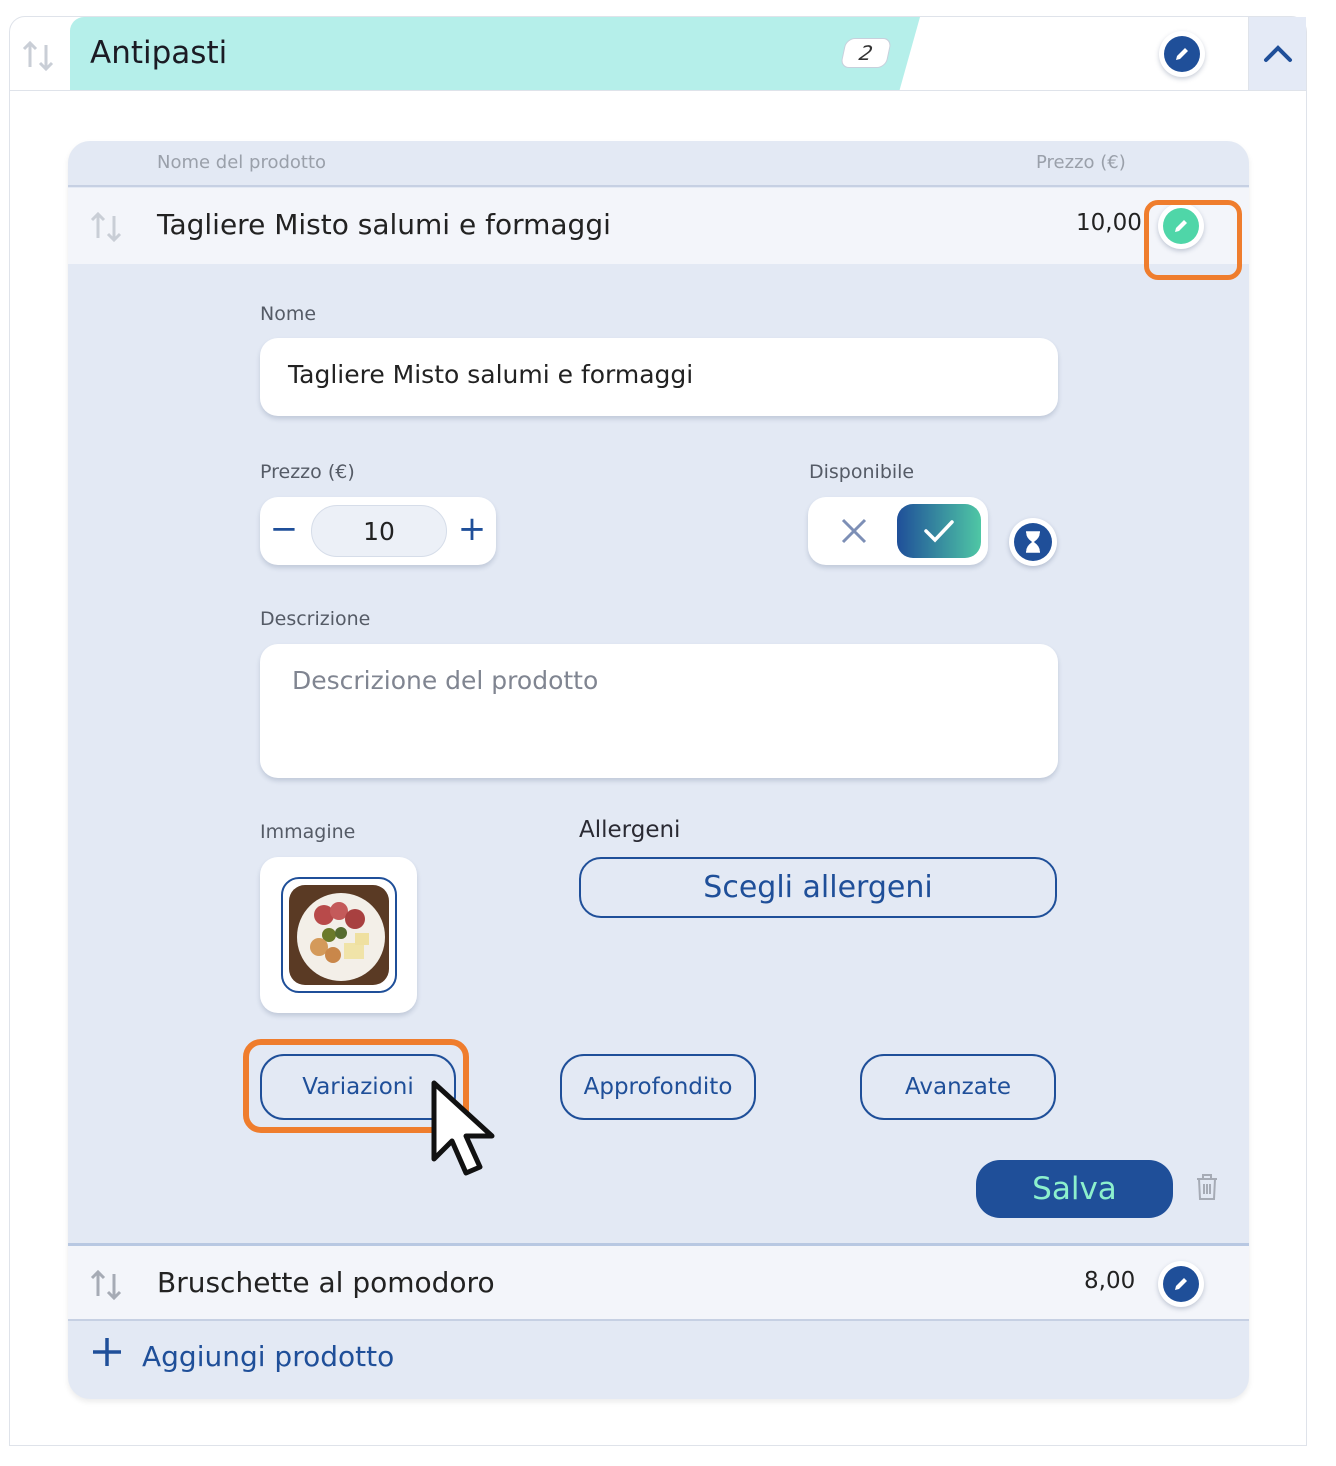 The height and width of the screenshot is (1466, 1336). I want to click on hourglass-icon, so click(1033, 542).